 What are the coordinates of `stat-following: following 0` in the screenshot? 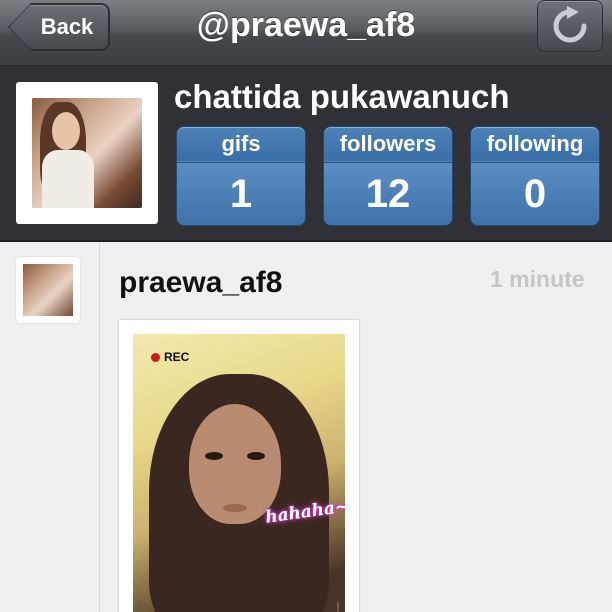 It's located at (535, 176).